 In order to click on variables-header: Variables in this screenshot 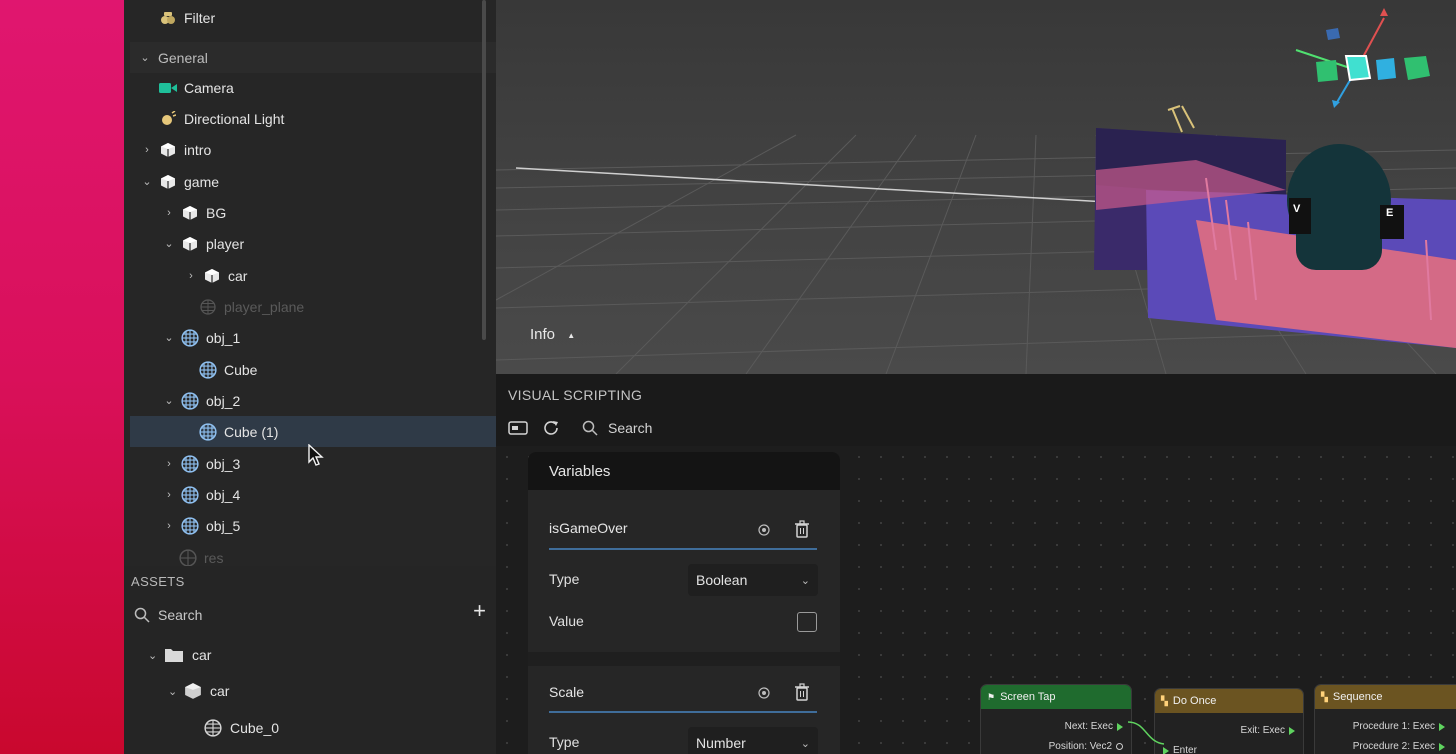, I will do `click(684, 471)`.